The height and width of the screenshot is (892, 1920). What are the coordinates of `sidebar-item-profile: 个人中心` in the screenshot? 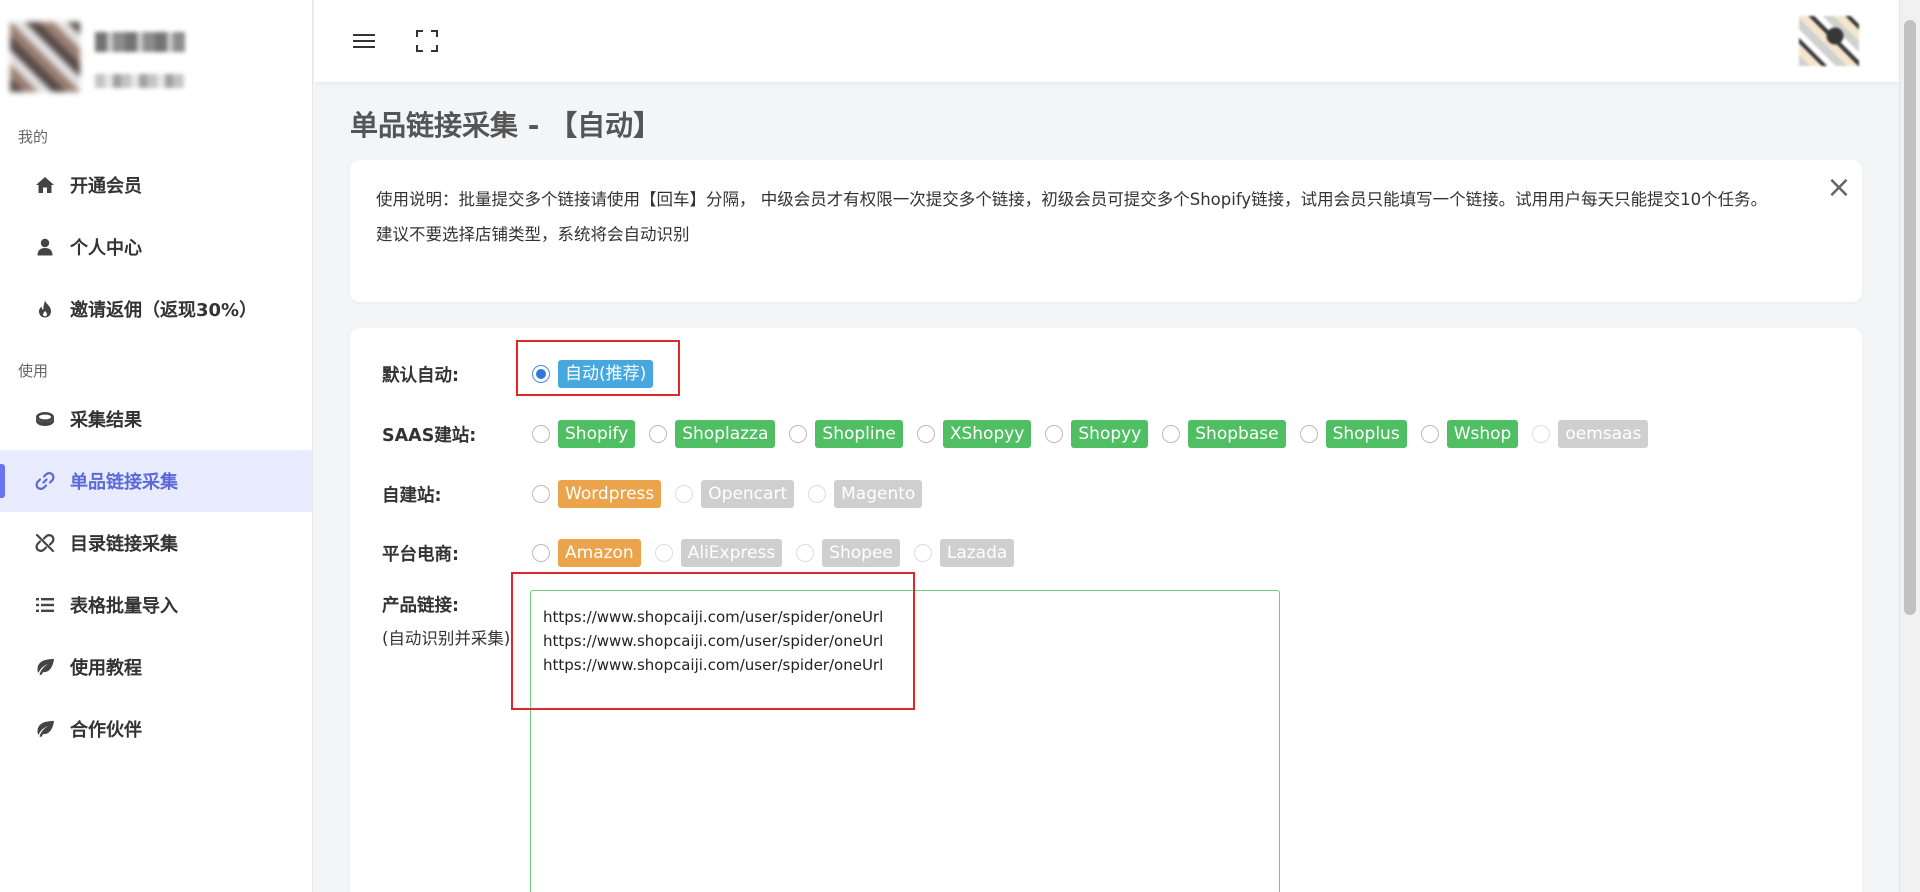 It's located at (156, 247).